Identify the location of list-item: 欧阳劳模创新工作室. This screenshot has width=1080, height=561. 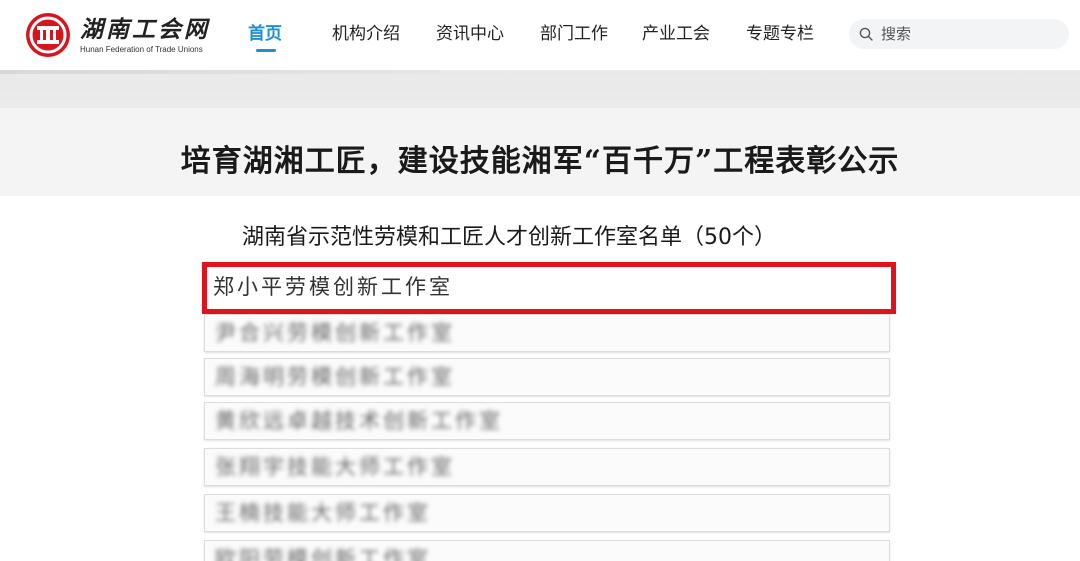
(547, 550).